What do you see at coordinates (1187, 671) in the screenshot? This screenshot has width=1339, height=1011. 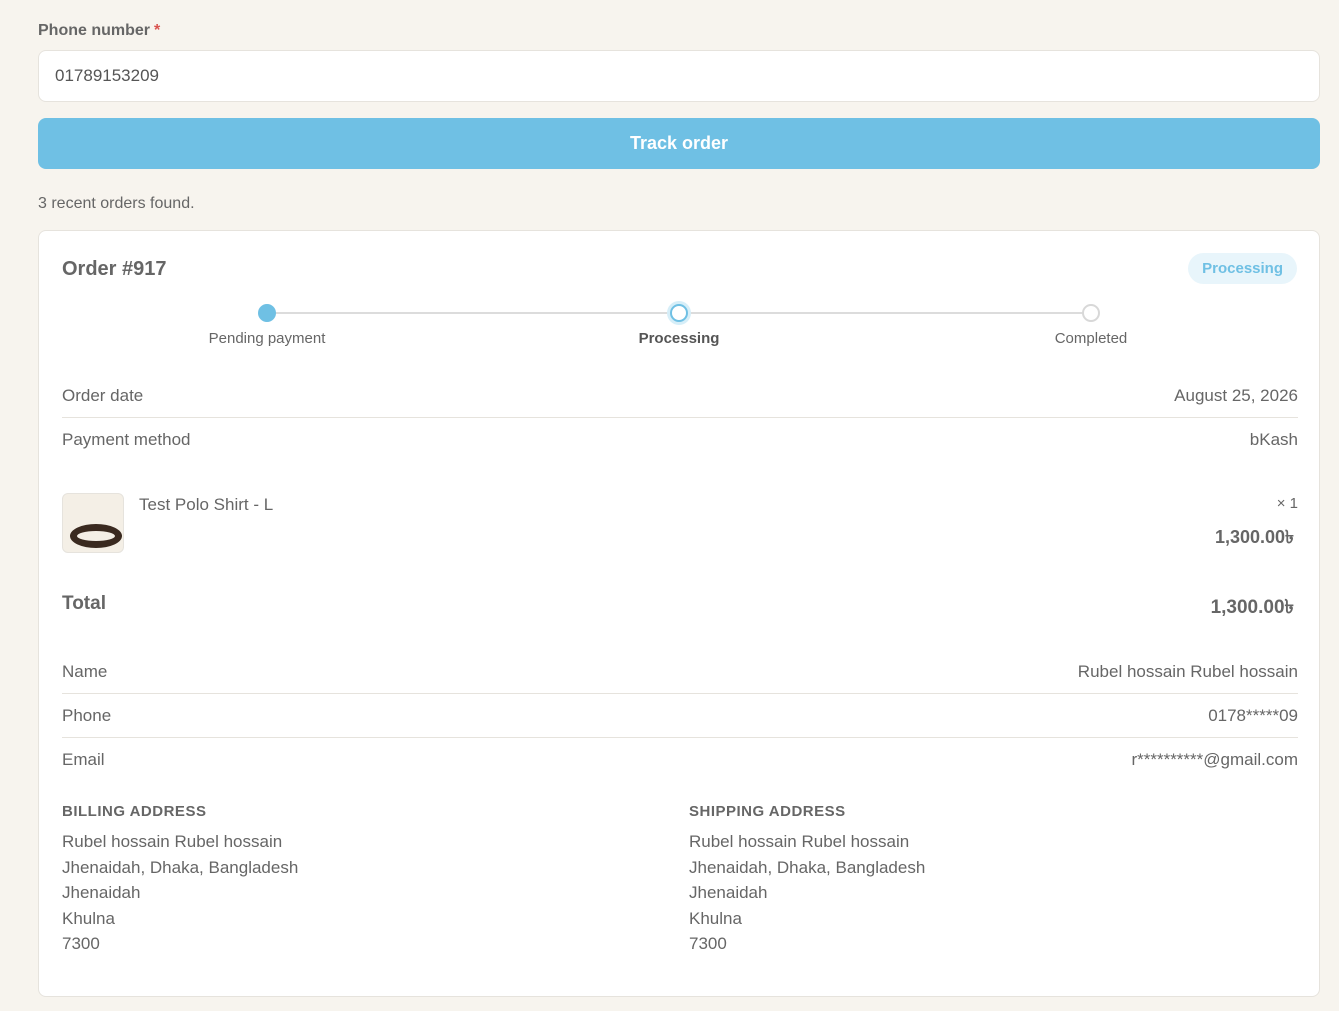 I see `detail-value: Rubel hossain Rubel hossain` at bounding box center [1187, 671].